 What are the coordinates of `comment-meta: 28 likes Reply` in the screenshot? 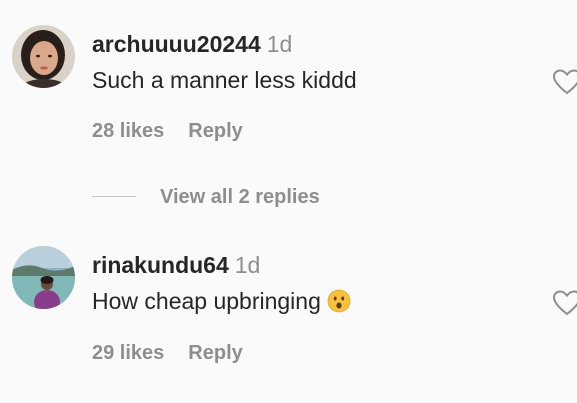 It's located at (167, 131).